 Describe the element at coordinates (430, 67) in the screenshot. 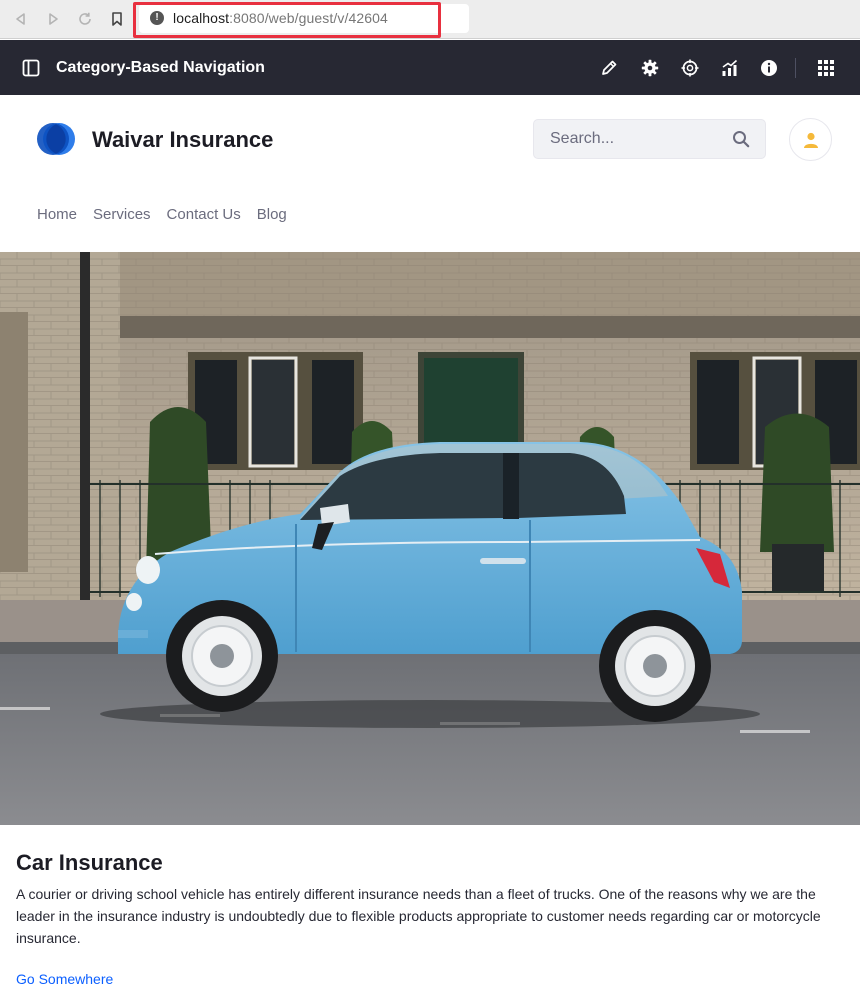

I see `control-bar: Category-Based Navigation` at that location.